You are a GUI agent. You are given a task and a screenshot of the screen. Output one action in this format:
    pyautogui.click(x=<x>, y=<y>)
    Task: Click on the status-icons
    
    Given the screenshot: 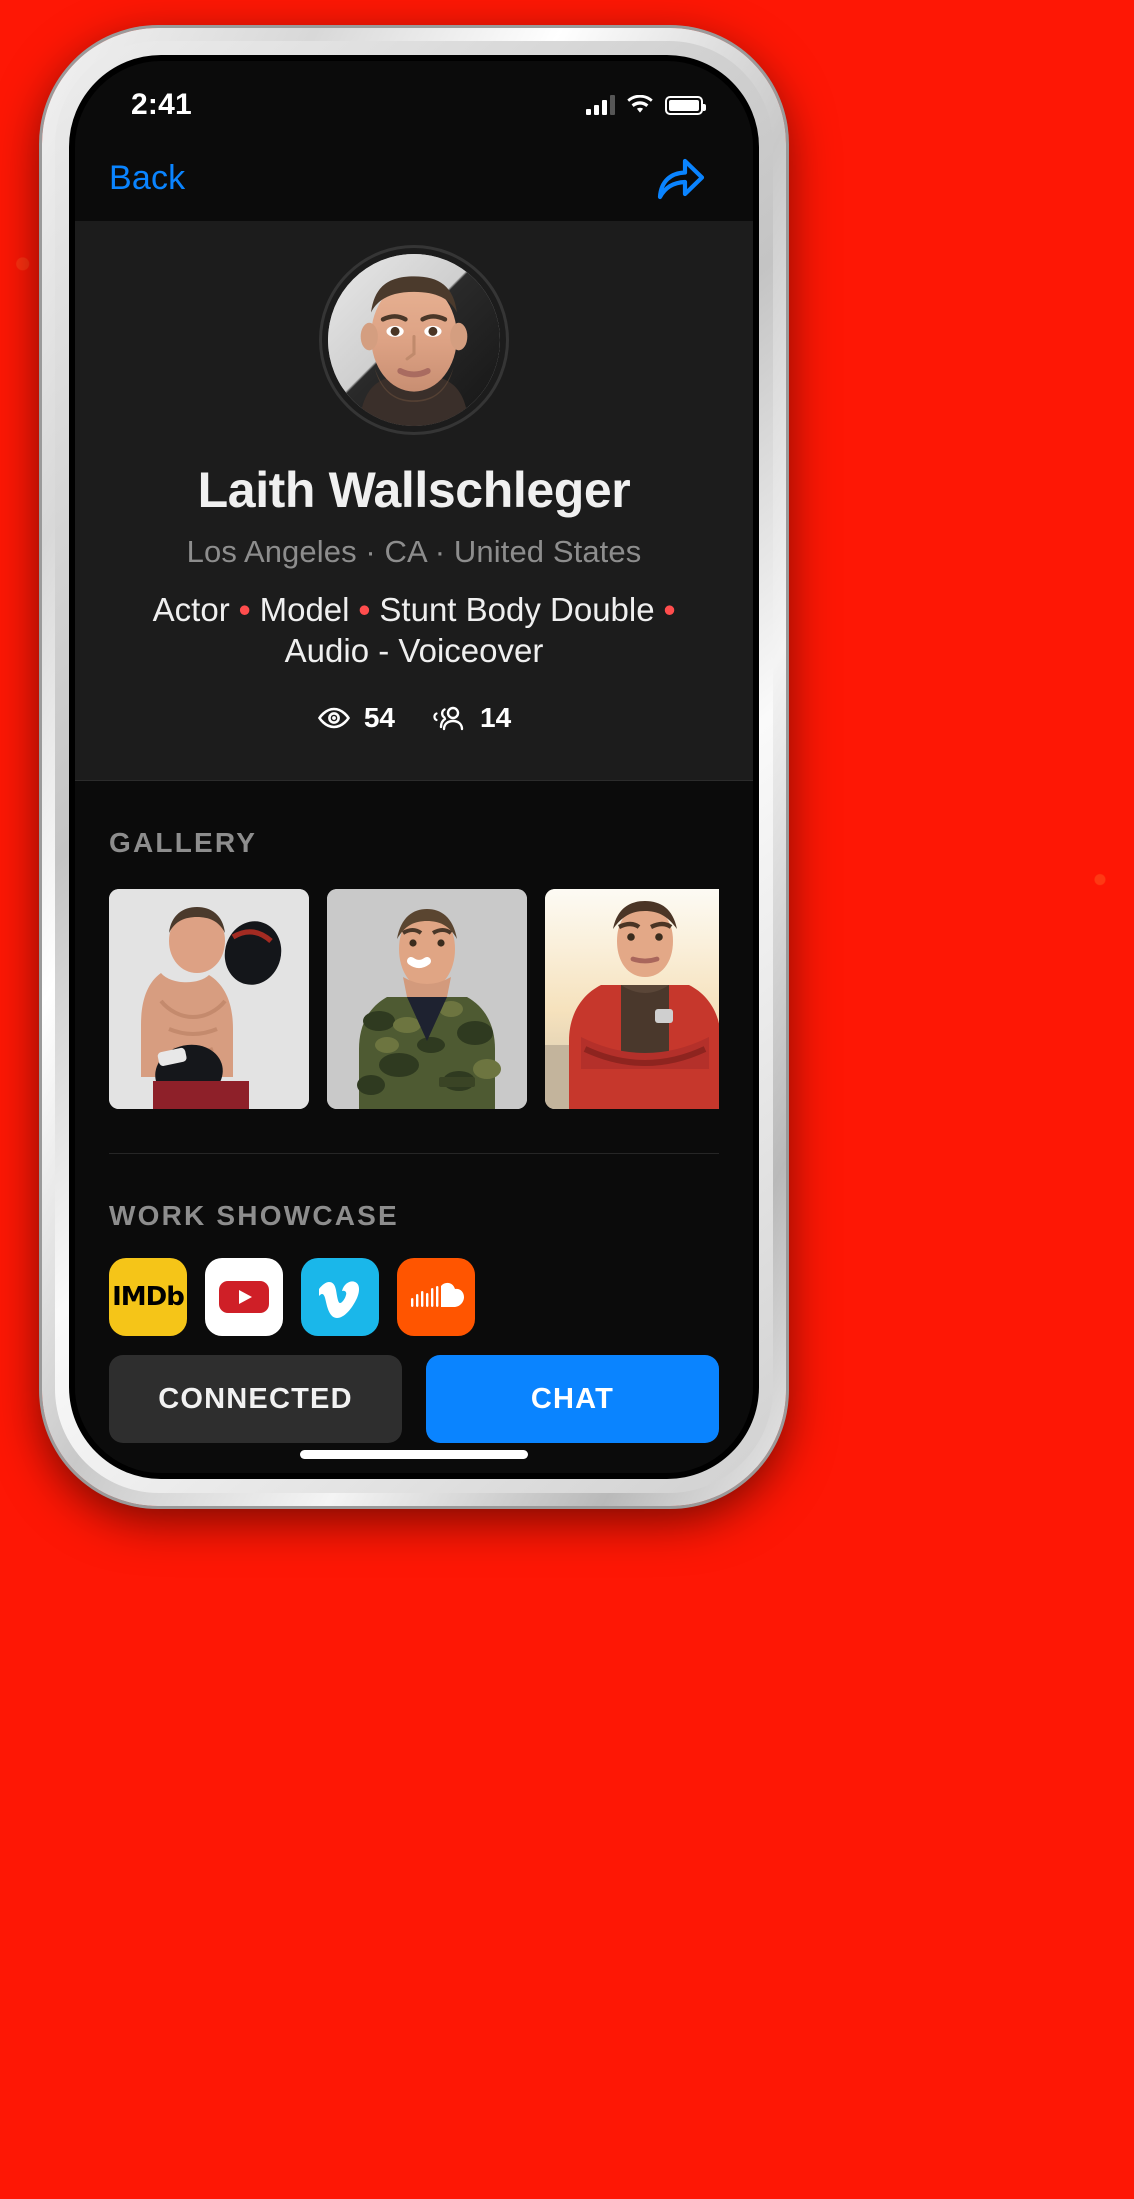 What is the action you would take?
    pyautogui.click(x=646, y=104)
    